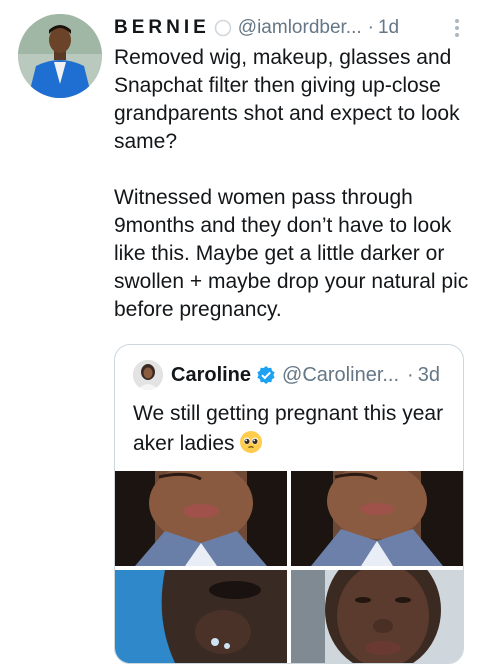 The width and height of the screenshot is (480, 667). What do you see at coordinates (211, 375) in the screenshot?
I see `quoted-author-name: Caroline` at bounding box center [211, 375].